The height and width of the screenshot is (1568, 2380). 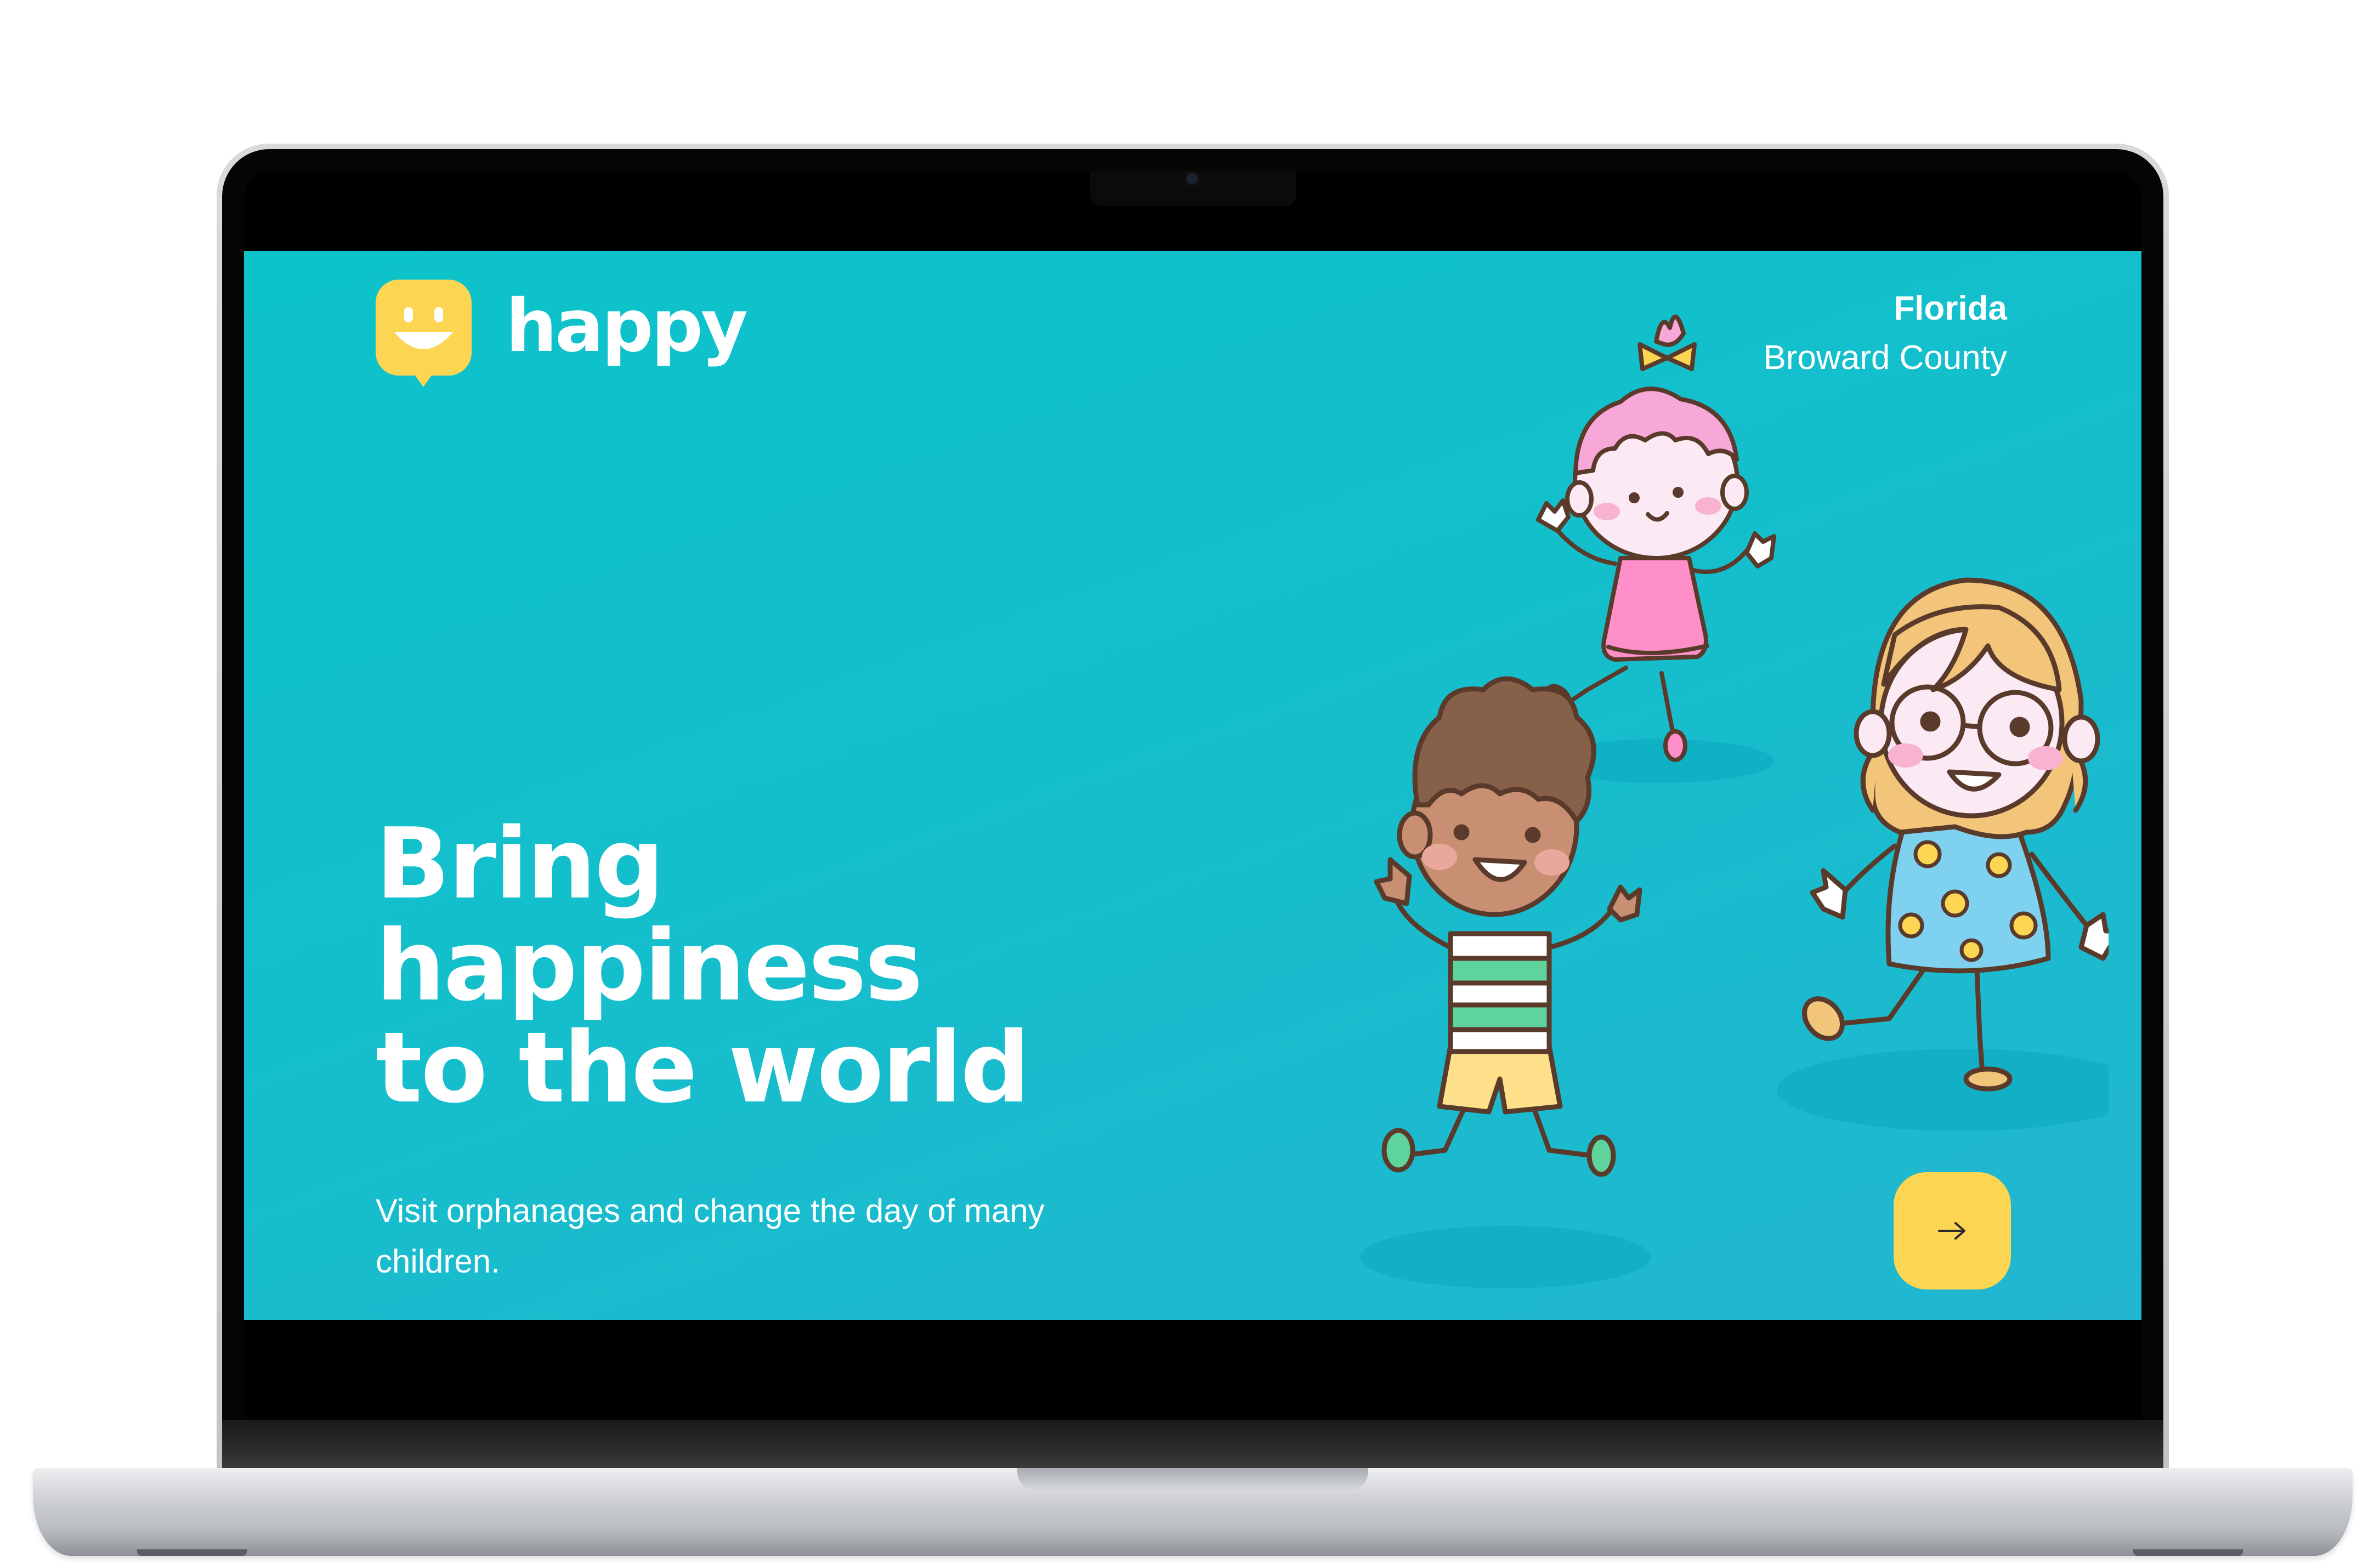 I want to click on laptop-hinge, so click(x=1192, y=1444).